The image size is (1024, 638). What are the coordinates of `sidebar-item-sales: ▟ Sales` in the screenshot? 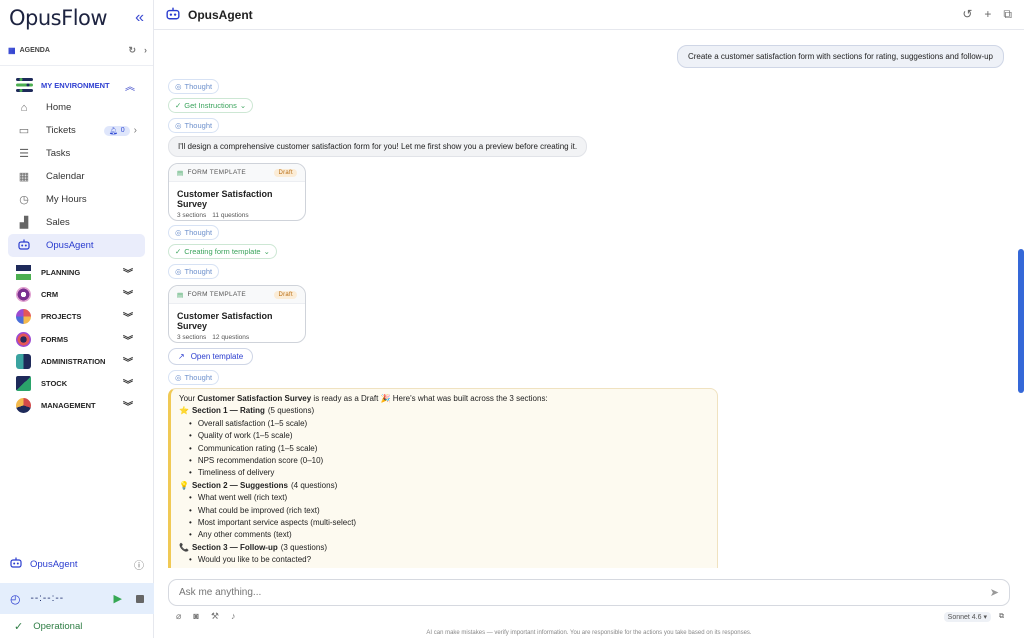 It's located at (76, 222).